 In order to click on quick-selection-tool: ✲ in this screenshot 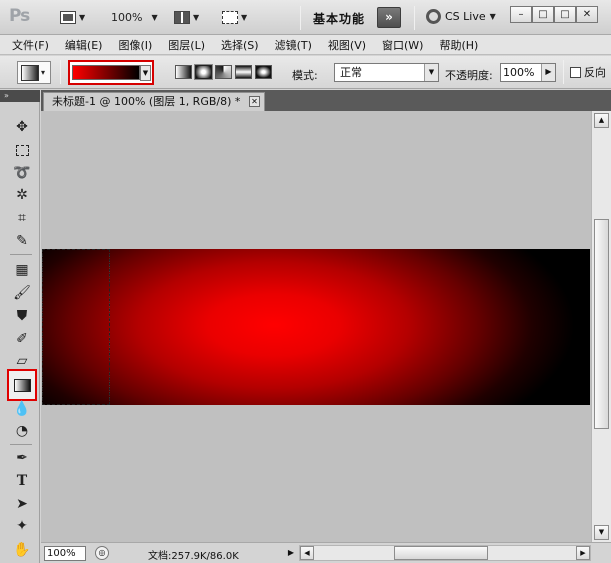, I will do `click(22, 194)`.